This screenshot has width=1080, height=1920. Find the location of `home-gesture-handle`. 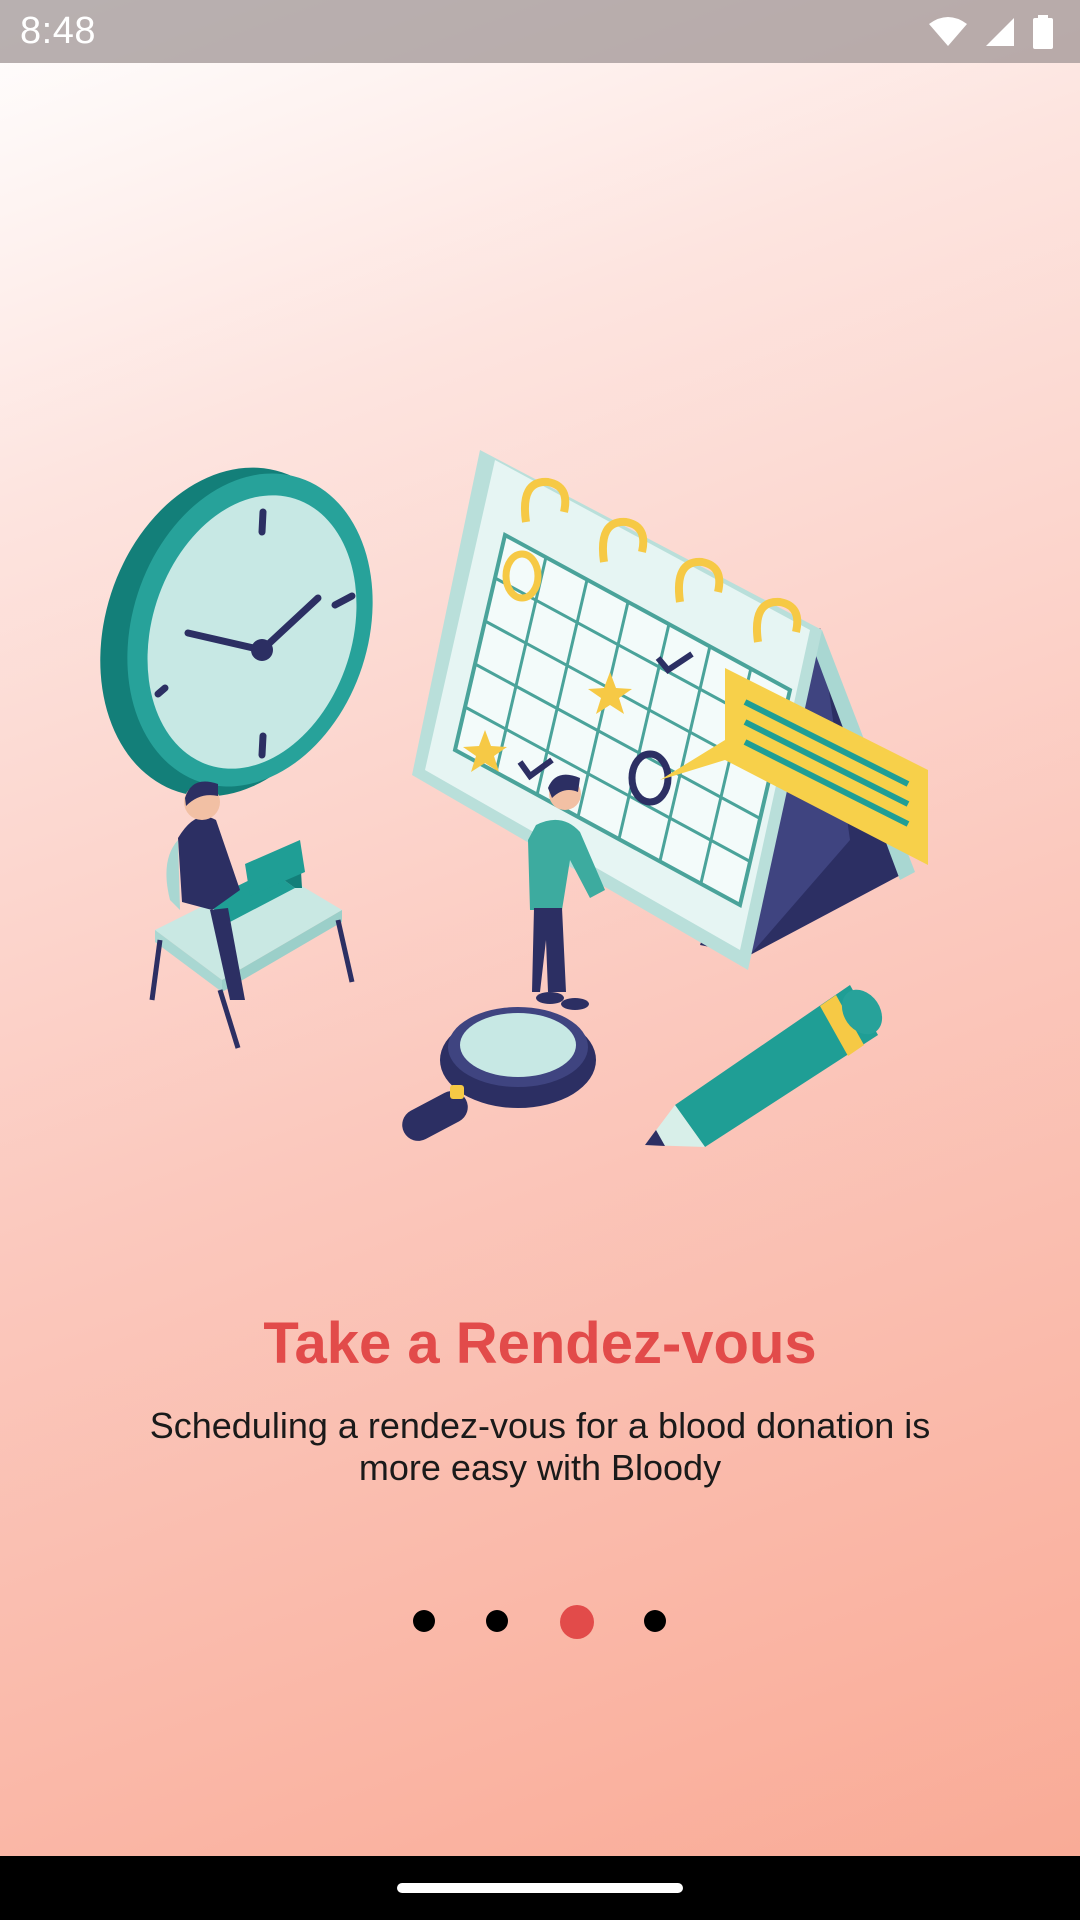

home-gesture-handle is located at coordinates (540, 1888).